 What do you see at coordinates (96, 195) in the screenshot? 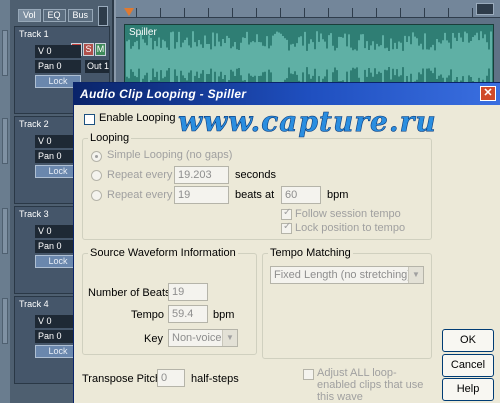
I see `repeat-beats-radio` at bounding box center [96, 195].